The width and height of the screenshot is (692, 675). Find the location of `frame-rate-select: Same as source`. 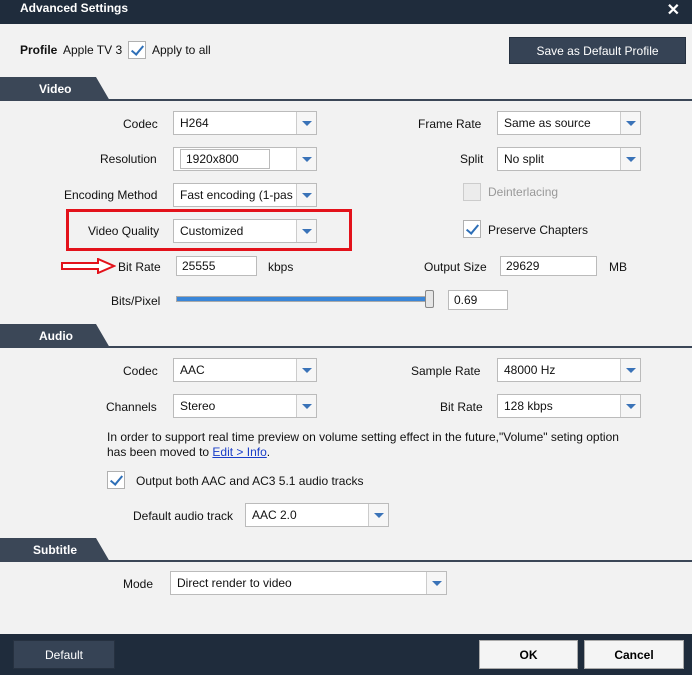

frame-rate-select: Same as source is located at coordinates (569, 123).